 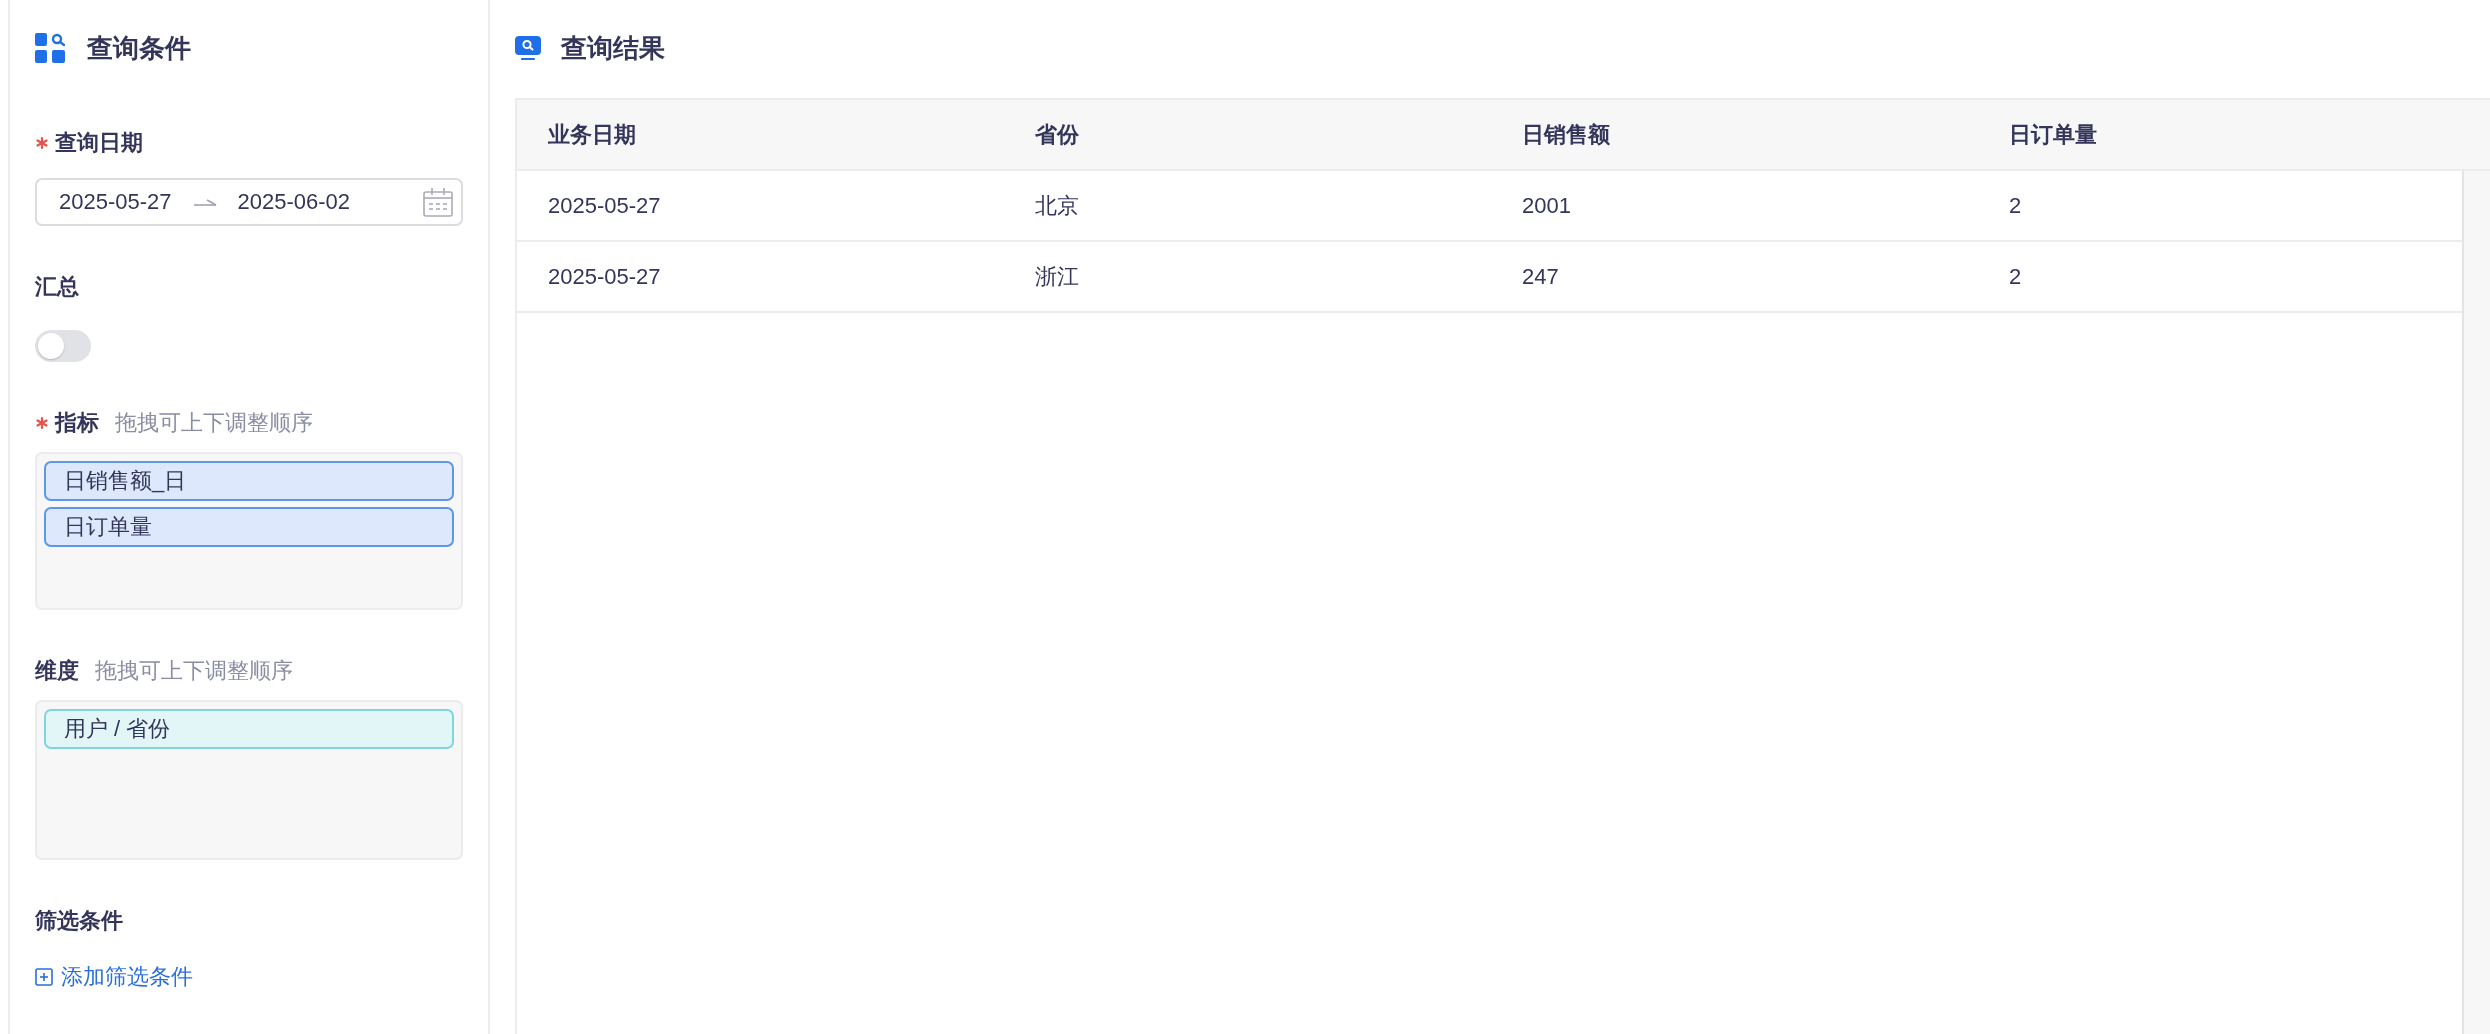 I want to click on table-cell-text: 247, so click(x=1540, y=276).